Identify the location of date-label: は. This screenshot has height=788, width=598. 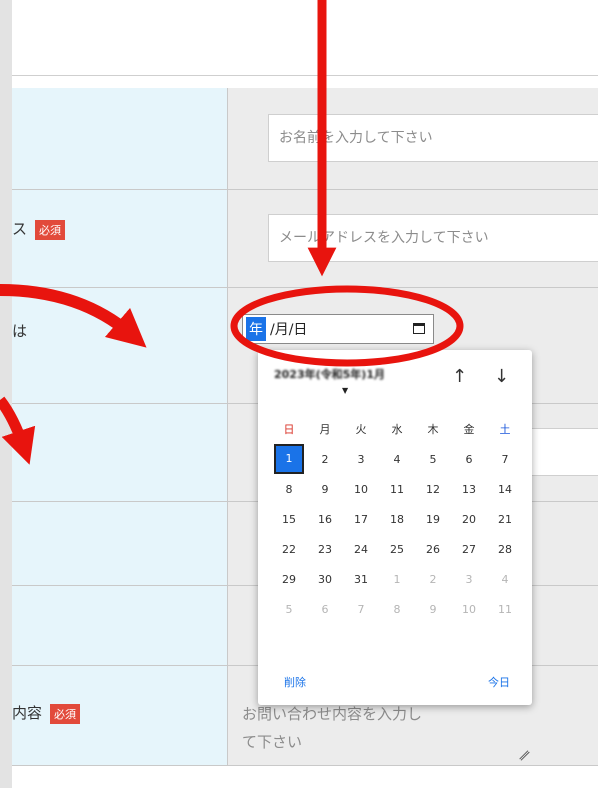
(20, 331).